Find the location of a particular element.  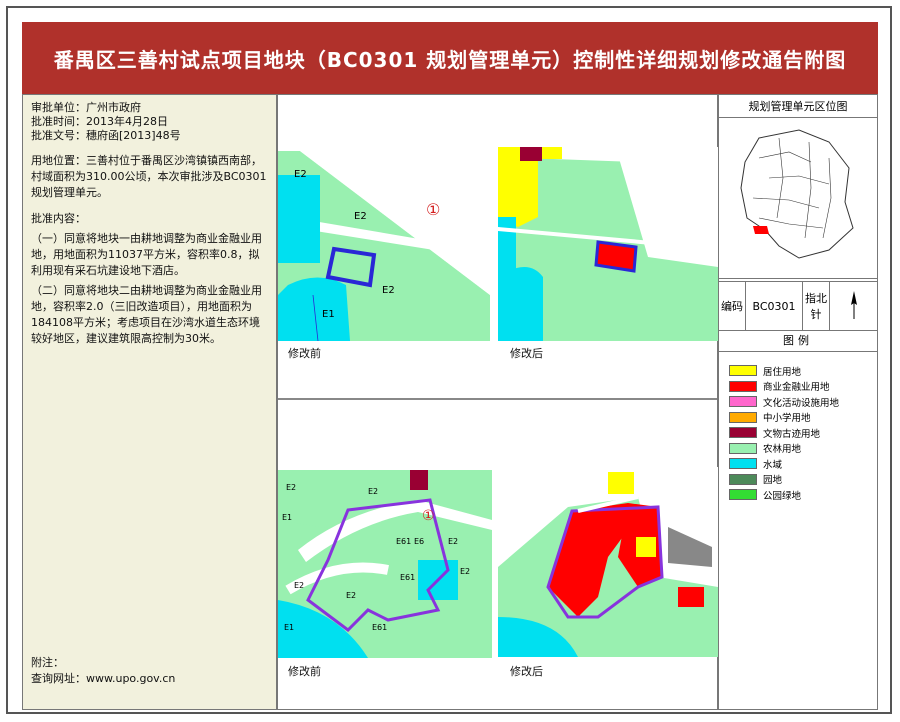

approver-text: 审批单位：广州市政府 is located at coordinates (86, 107).